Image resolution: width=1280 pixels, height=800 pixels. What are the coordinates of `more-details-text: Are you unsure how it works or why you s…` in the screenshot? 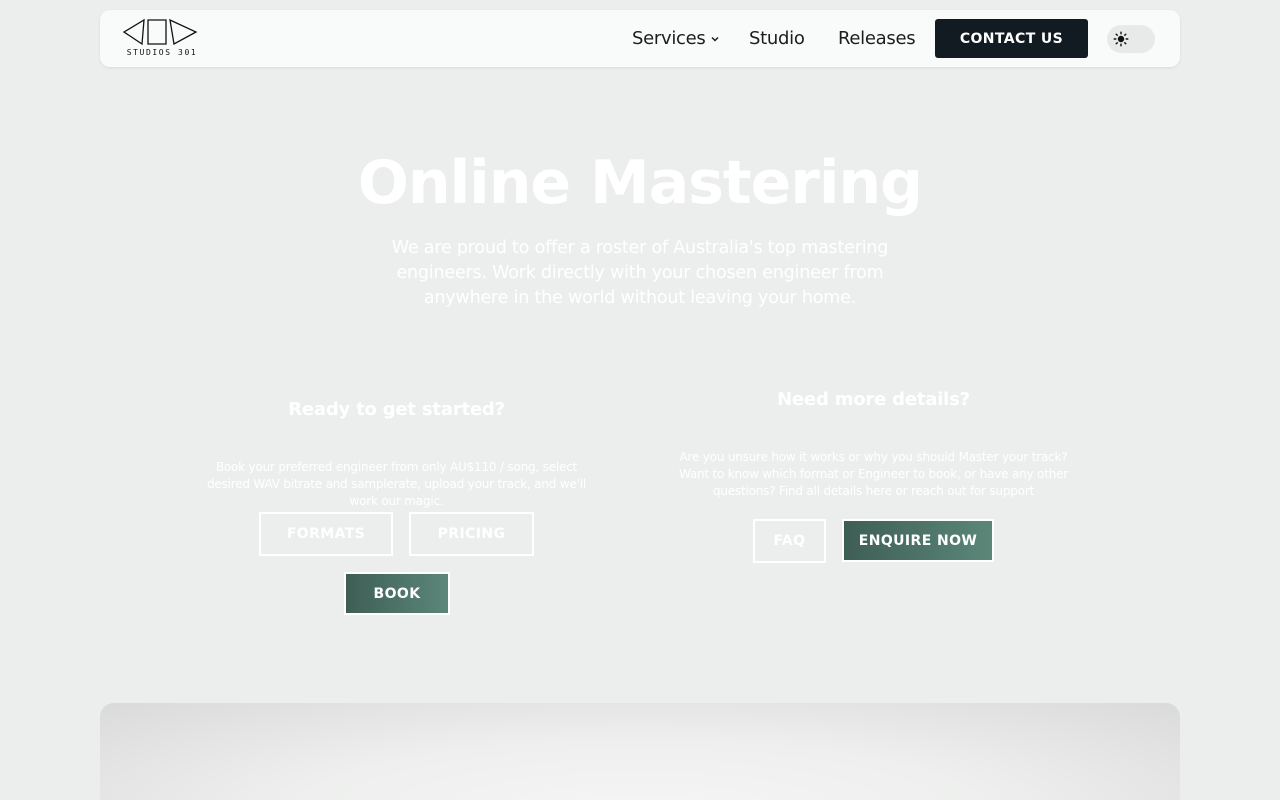 It's located at (873, 474).